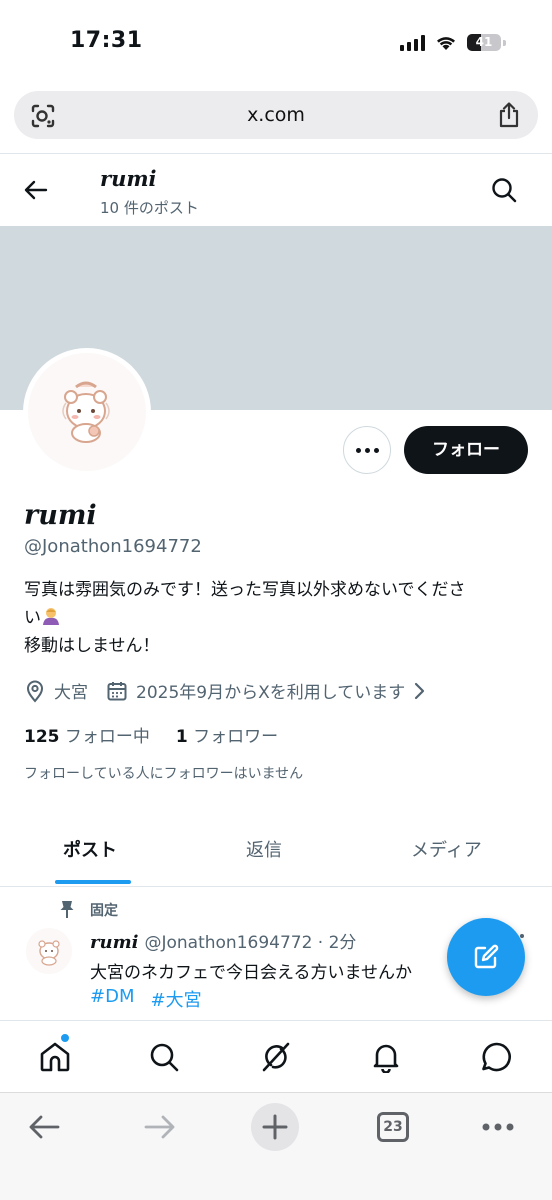 Image resolution: width=552 pixels, height=1200 pixels. I want to click on hashtag-link: #大宮, so click(175, 999).